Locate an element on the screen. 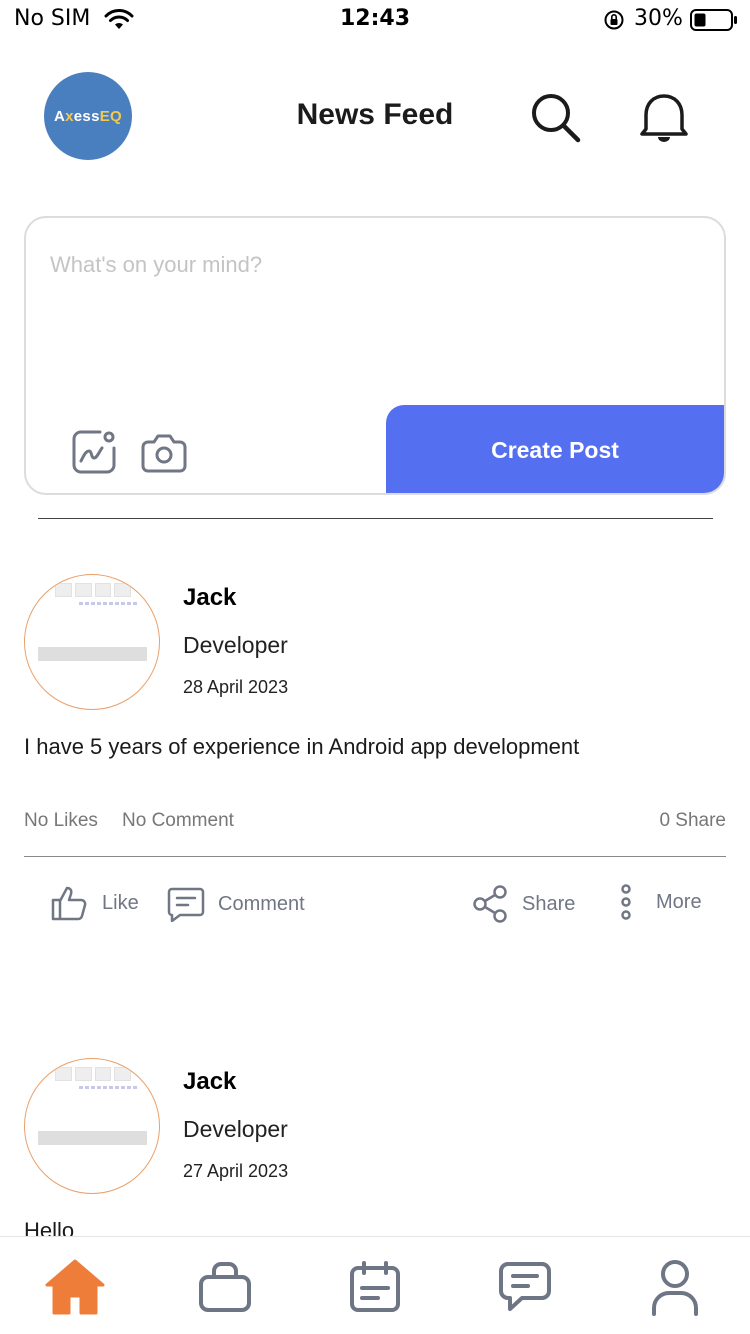 This screenshot has width=750, height=1334. chat-icon is located at coordinates (525, 1286).